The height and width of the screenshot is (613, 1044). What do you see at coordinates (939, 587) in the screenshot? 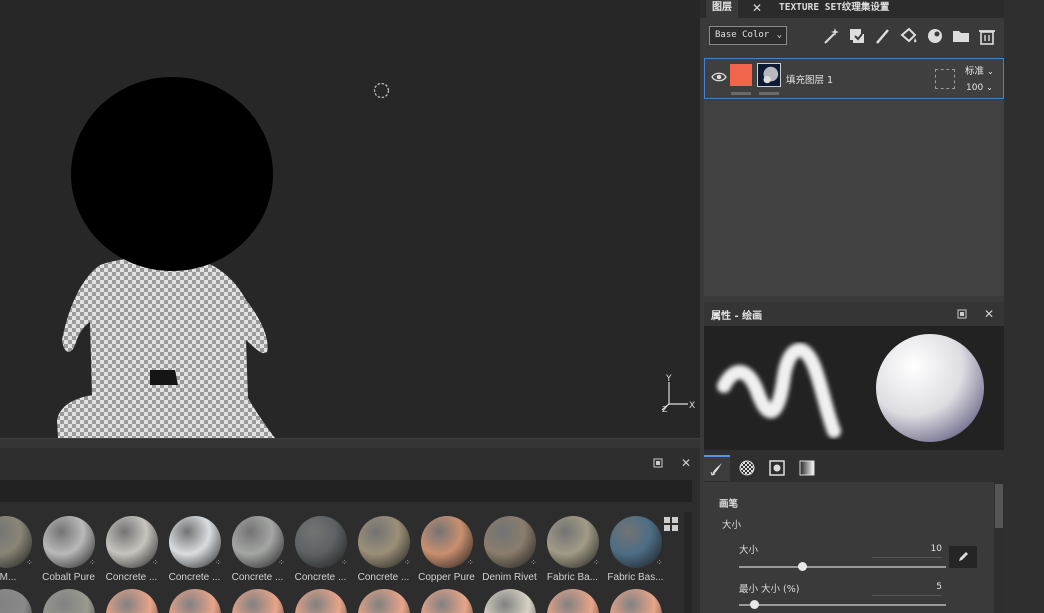
I see `min-size-value: 5` at bounding box center [939, 587].